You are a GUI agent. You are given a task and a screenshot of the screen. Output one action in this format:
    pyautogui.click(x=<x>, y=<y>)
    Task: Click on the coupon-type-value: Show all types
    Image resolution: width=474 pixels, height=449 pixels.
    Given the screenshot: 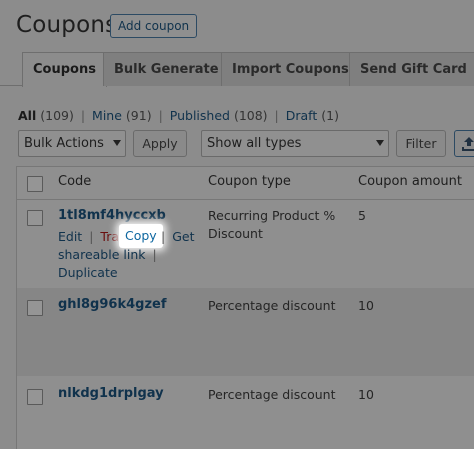 What is the action you would take?
    pyautogui.click(x=254, y=143)
    